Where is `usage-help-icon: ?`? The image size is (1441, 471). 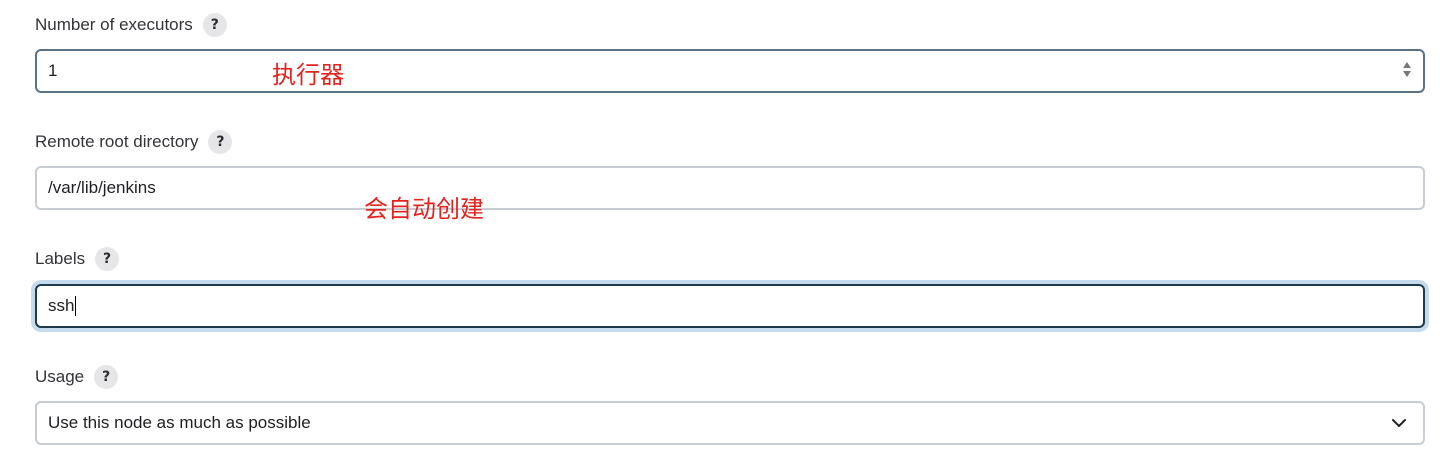
usage-help-icon: ? is located at coordinates (106, 377).